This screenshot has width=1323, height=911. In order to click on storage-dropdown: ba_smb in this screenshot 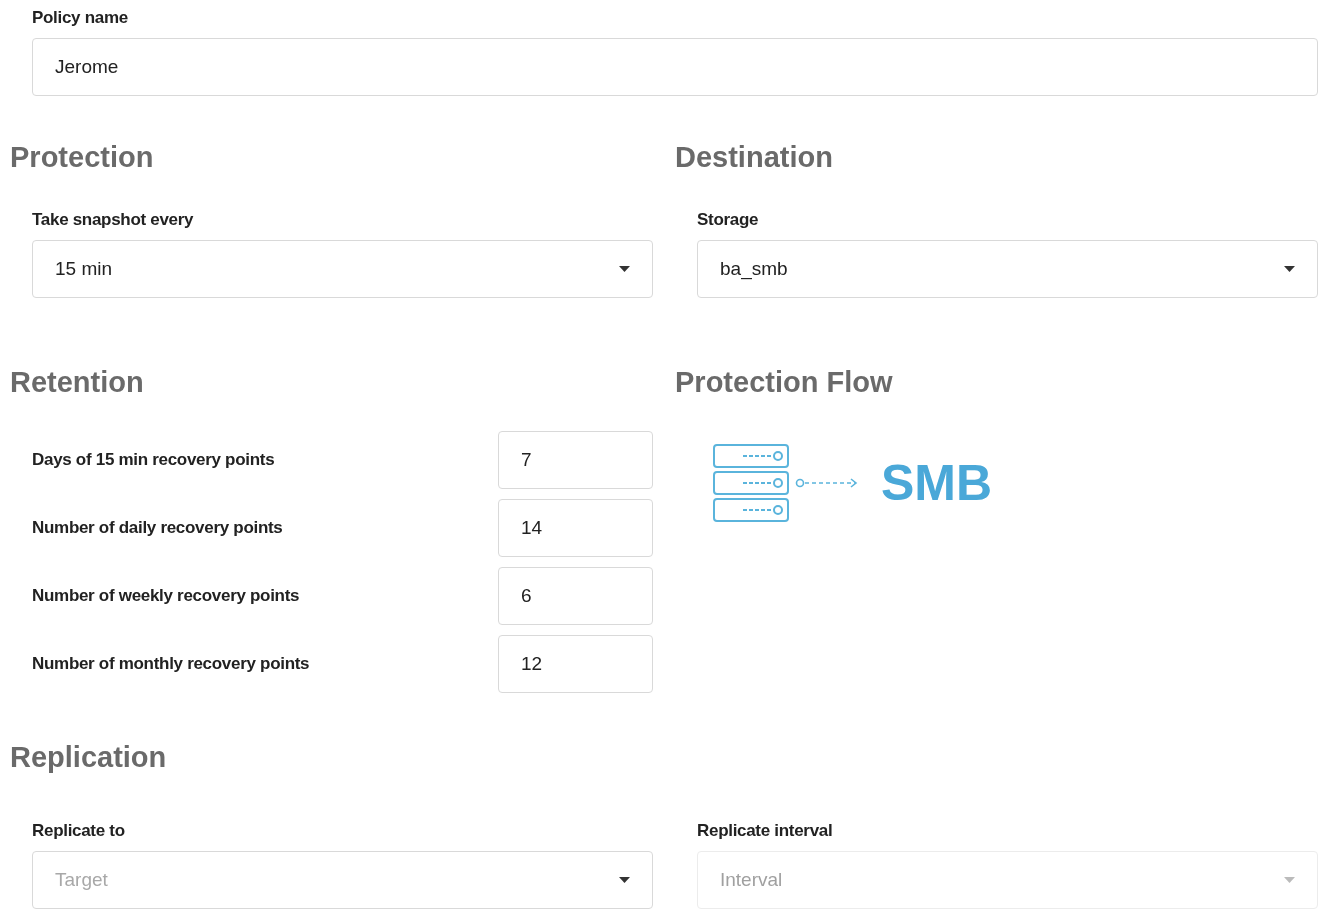, I will do `click(1007, 269)`.